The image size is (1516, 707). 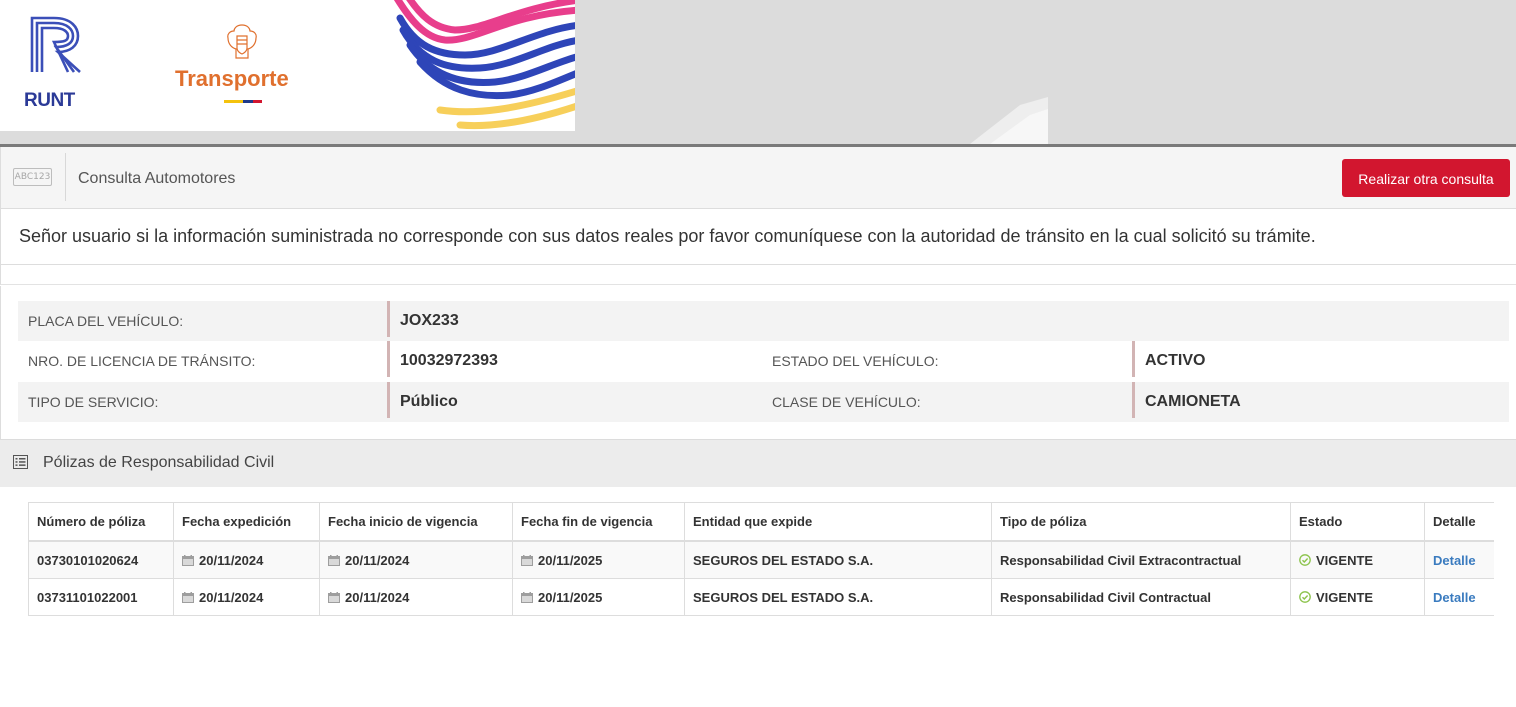 What do you see at coordinates (49, 100) in the screenshot?
I see `runt-logo-text: RUNT` at bounding box center [49, 100].